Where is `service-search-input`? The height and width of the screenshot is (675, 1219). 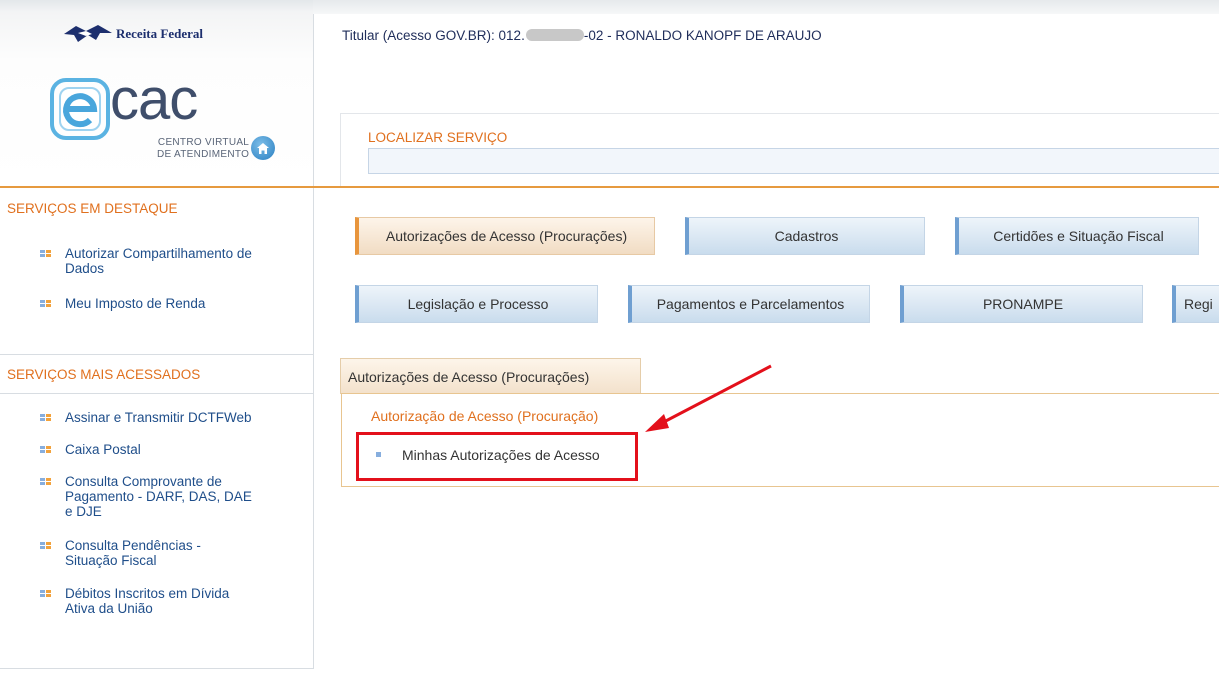
service-search-input is located at coordinates (793, 161).